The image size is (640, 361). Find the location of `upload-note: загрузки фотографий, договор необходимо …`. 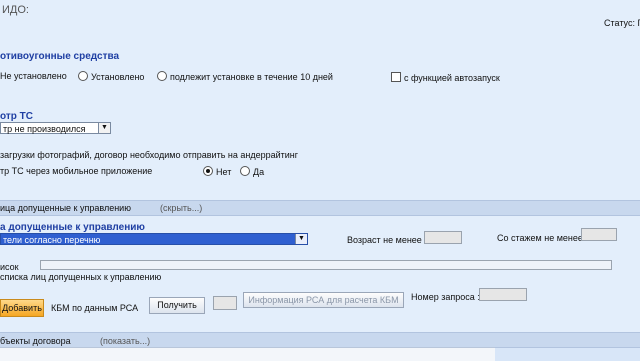

upload-note: загрузки фотографий, договор необходимо … is located at coordinates (149, 155).